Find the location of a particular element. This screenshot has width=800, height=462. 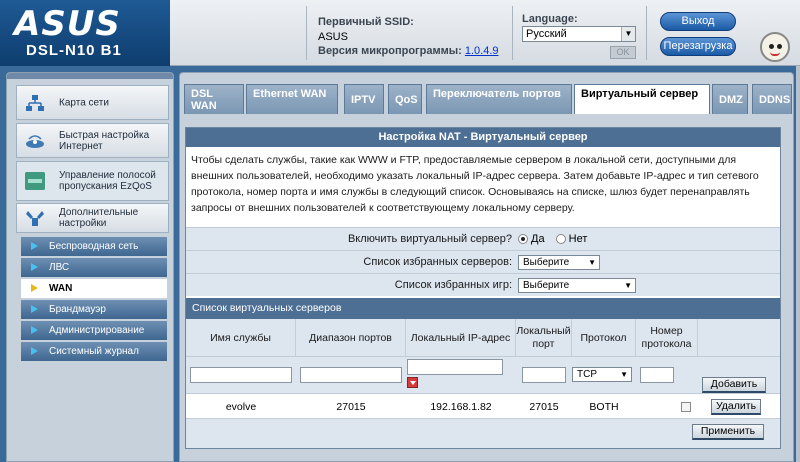

row-select-checkbox is located at coordinates (686, 407).